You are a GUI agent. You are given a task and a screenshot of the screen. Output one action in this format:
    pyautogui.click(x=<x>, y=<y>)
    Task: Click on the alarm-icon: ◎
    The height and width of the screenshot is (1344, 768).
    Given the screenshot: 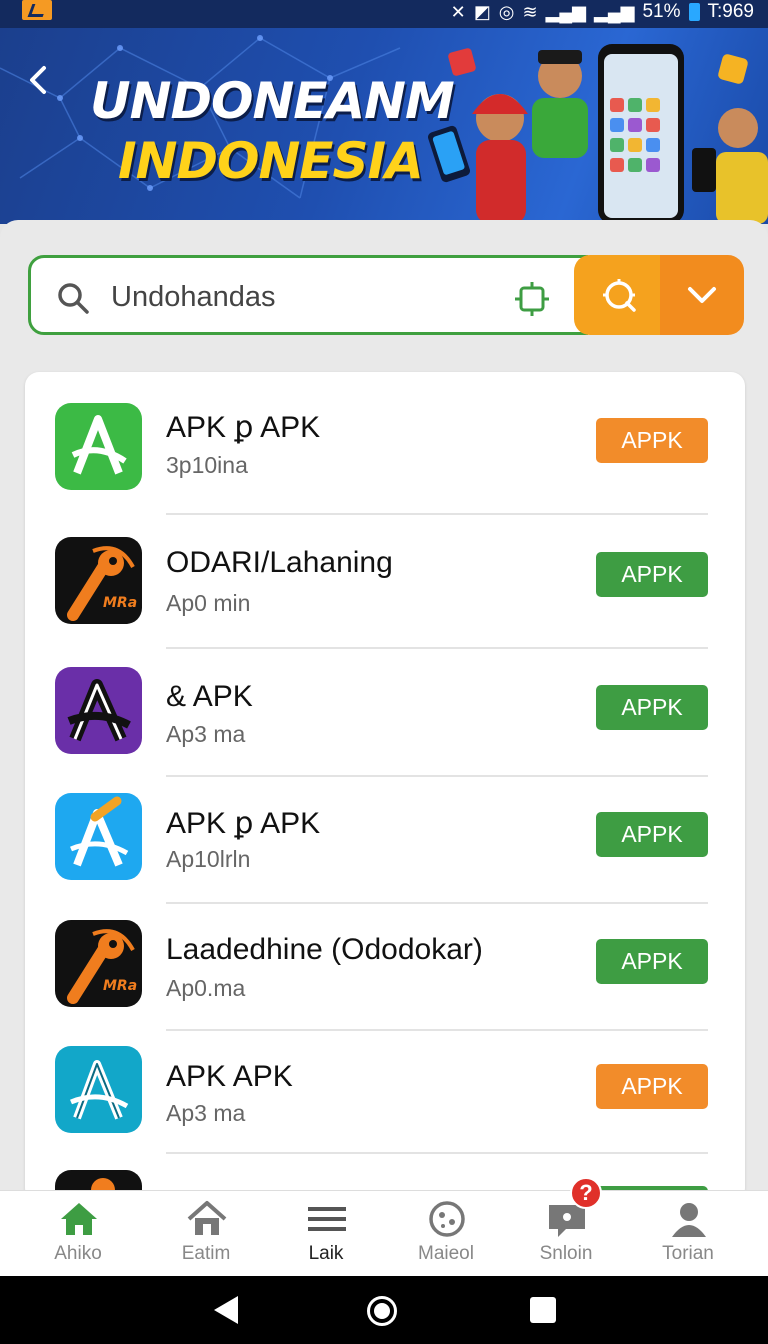 What is the action you would take?
    pyautogui.click(x=506, y=12)
    